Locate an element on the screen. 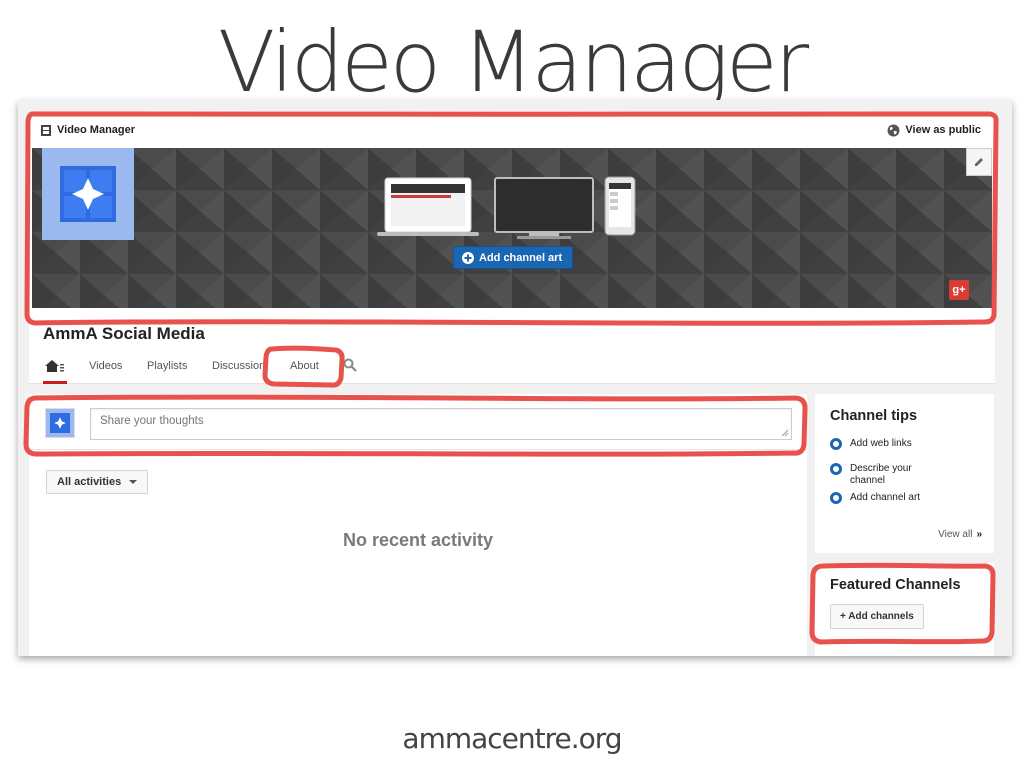 The image size is (1024, 768). search-icon is located at coordinates (350, 365).